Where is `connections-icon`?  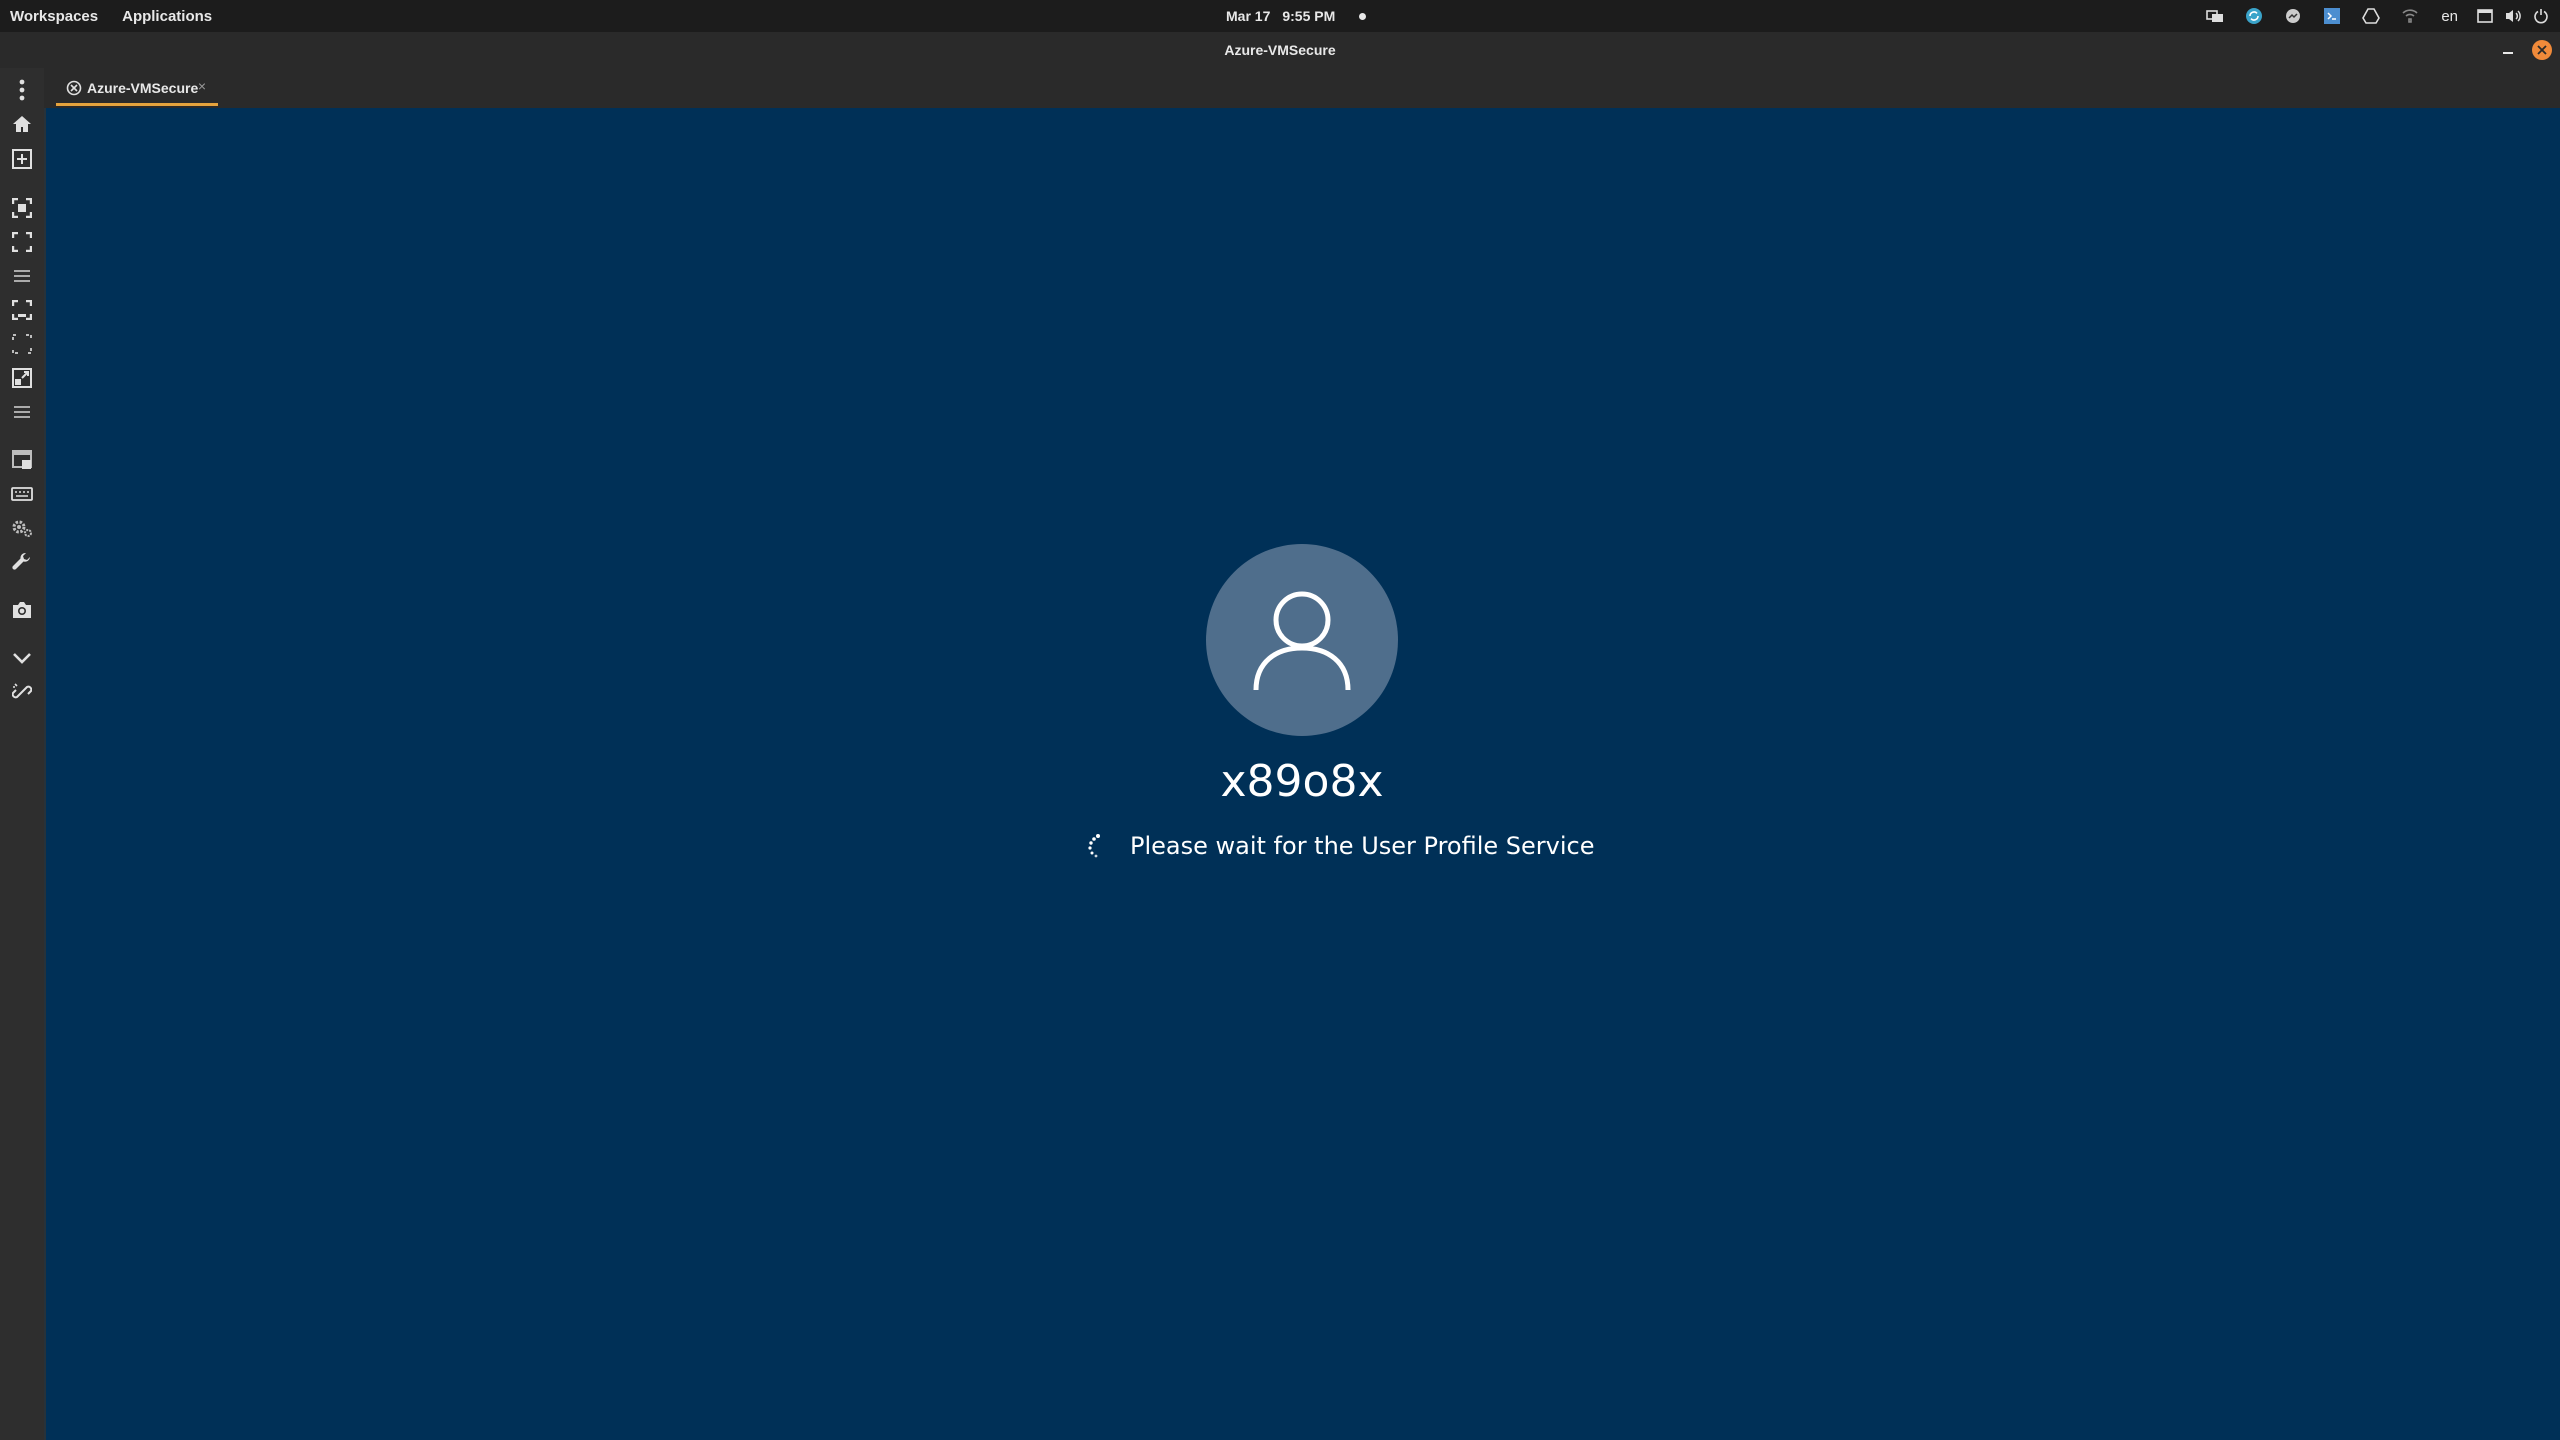
connections-icon is located at coordinates (2215, 16).